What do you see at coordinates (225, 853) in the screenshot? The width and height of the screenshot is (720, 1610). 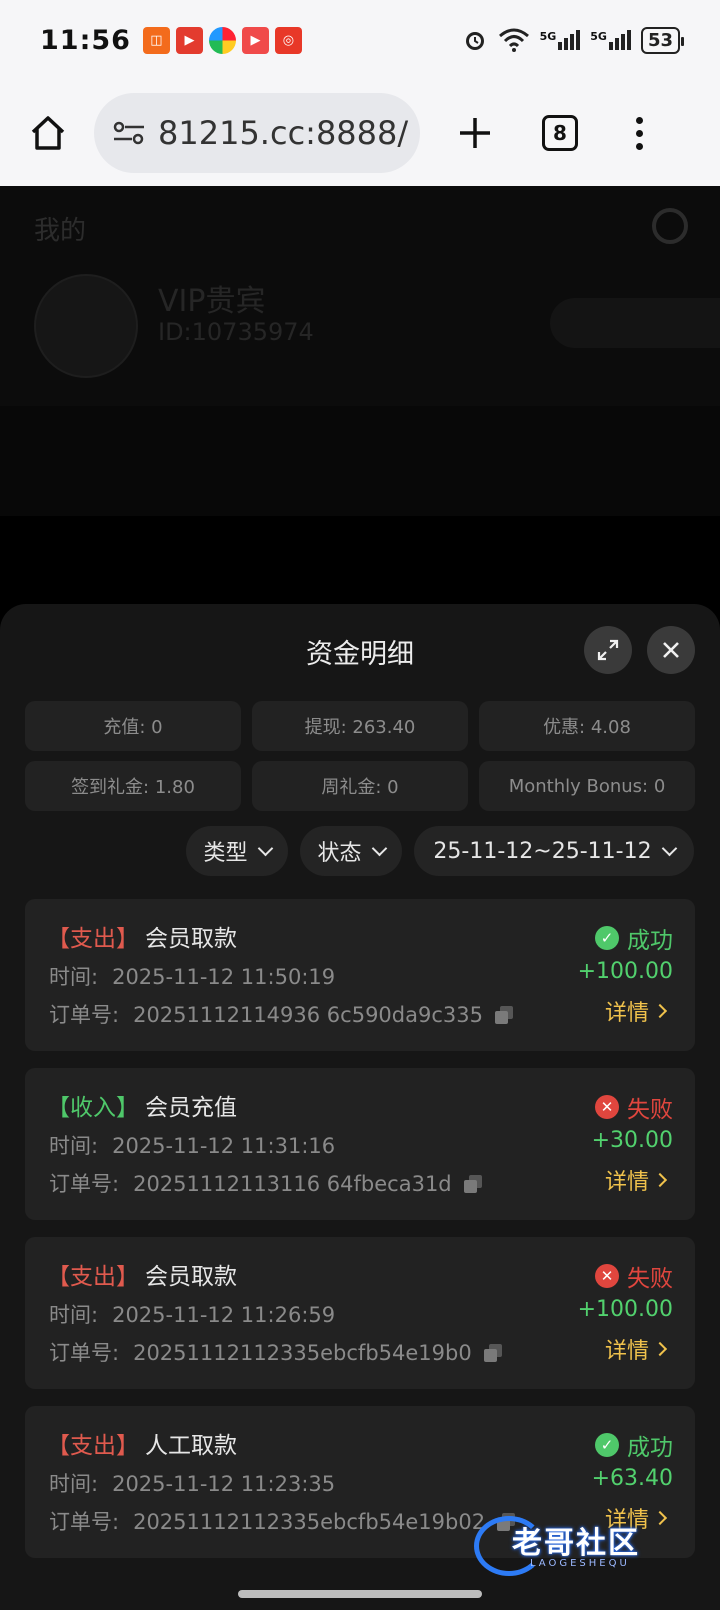 I see `type-filter-label: 类型` at bounding box center [225, 853].